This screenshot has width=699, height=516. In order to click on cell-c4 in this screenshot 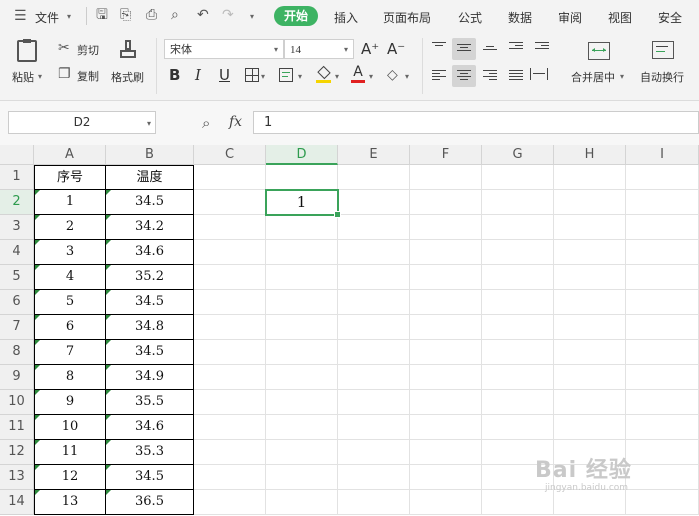, I will do `click(230, 252)`.